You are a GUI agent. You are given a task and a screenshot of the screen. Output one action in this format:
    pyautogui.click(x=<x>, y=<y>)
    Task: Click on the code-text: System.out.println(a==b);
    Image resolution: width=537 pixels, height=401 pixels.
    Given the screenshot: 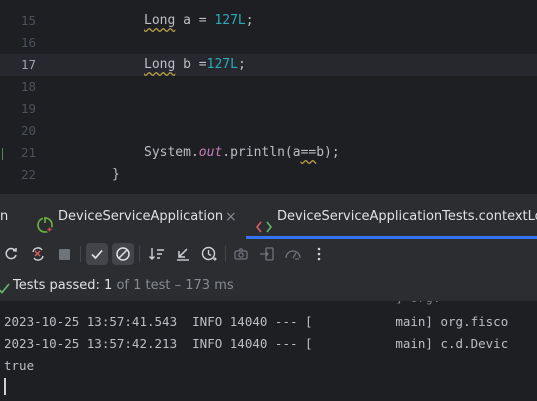 What is the action you would take?
    pyautogui.click(x=242, y=153)
    